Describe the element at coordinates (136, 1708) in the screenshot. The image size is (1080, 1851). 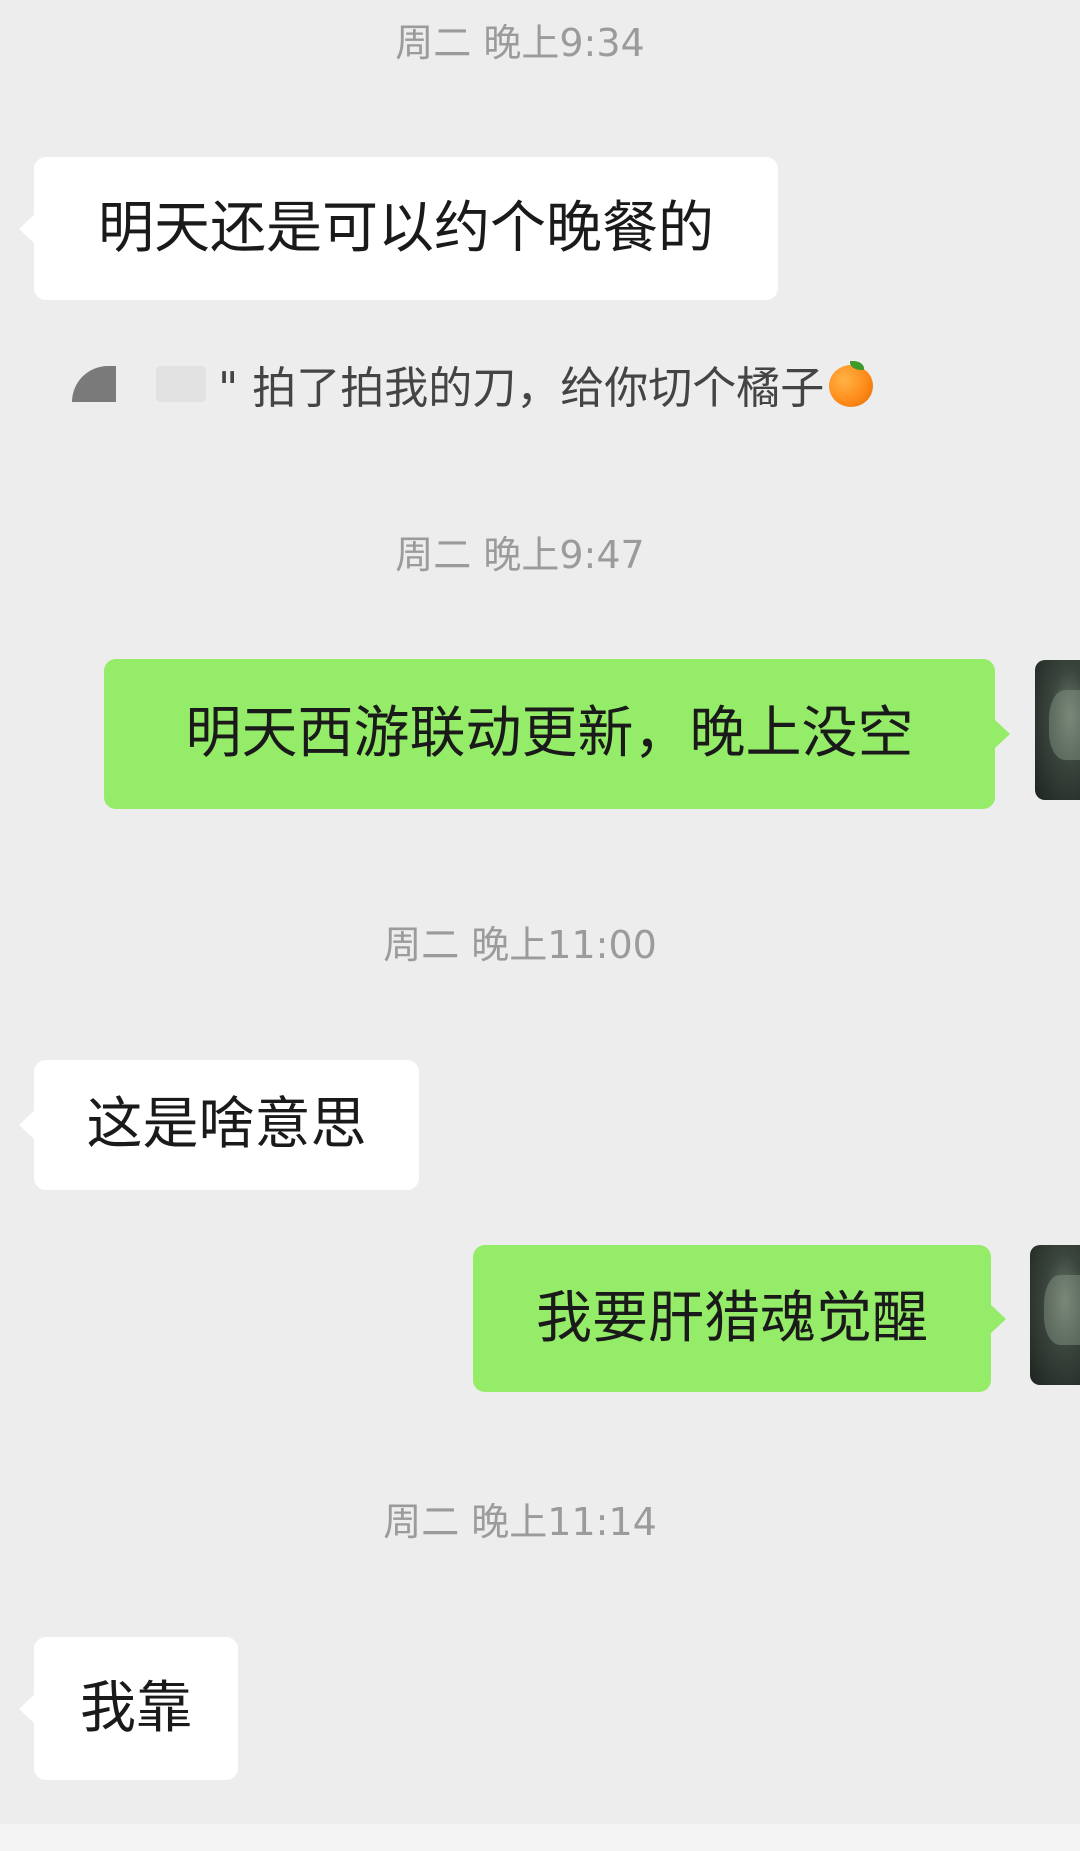
I see `message-text: 我靠` at that location.